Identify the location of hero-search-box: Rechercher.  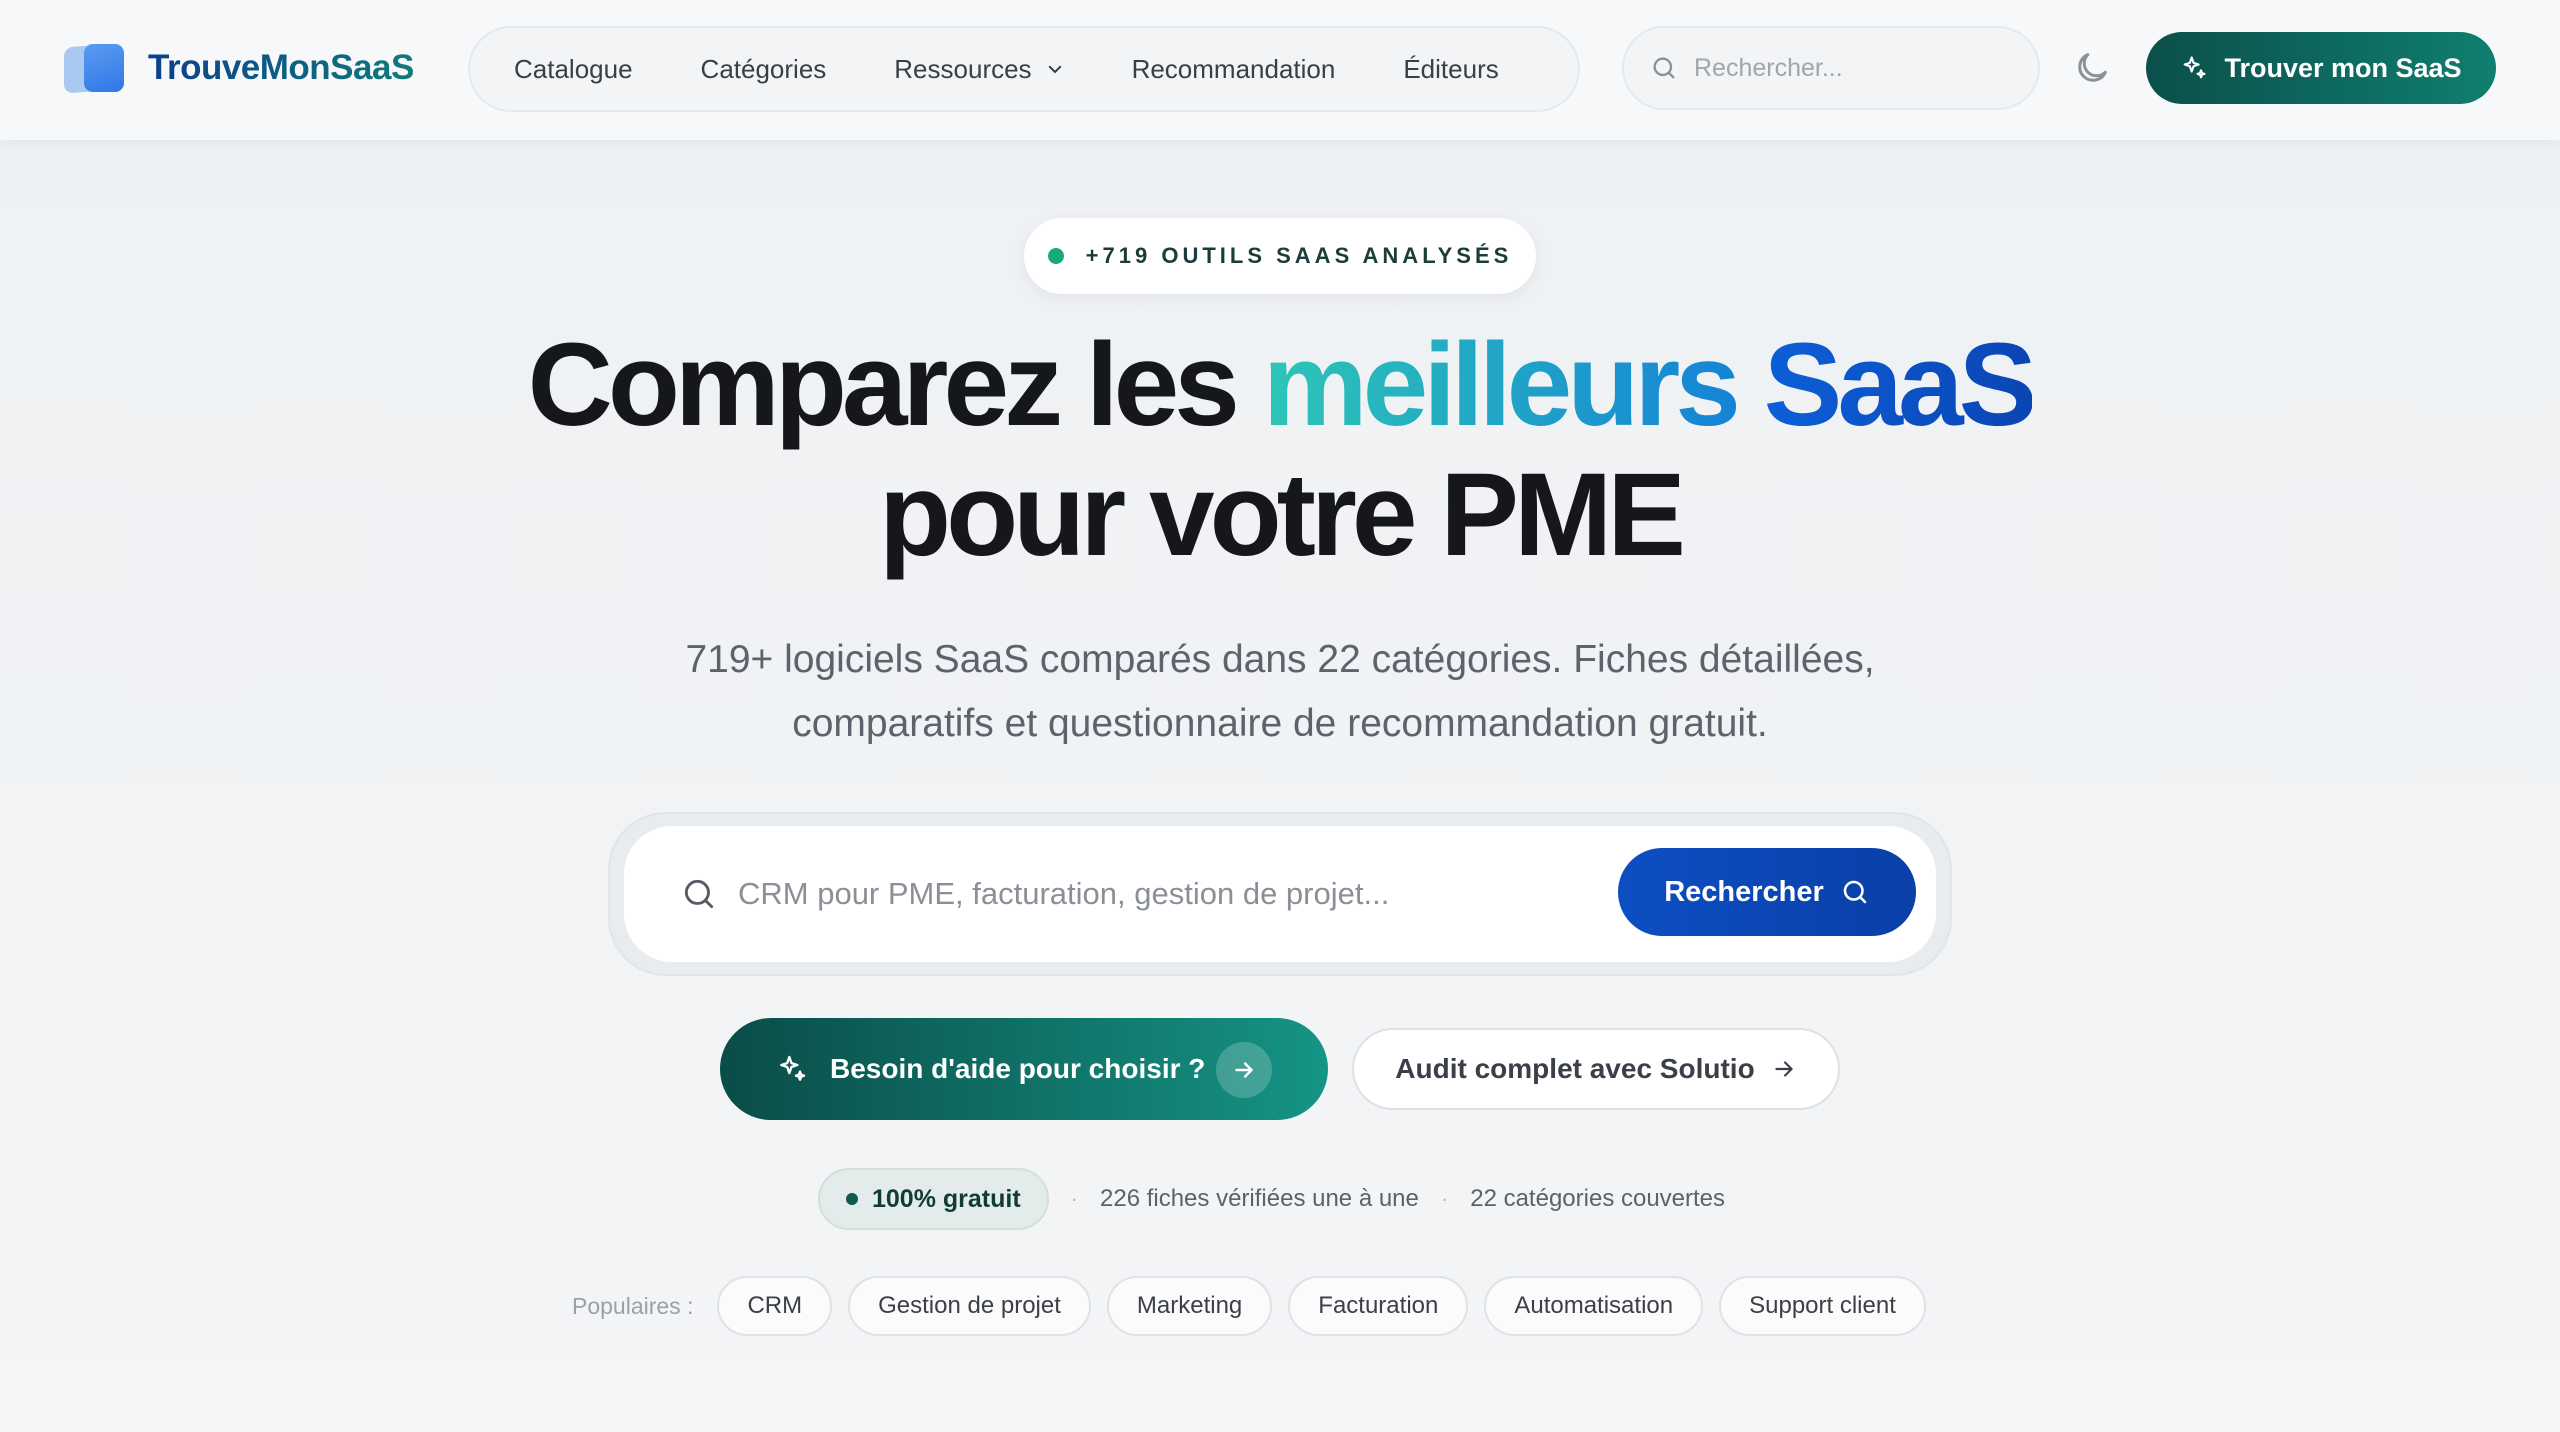
(1280, 894).